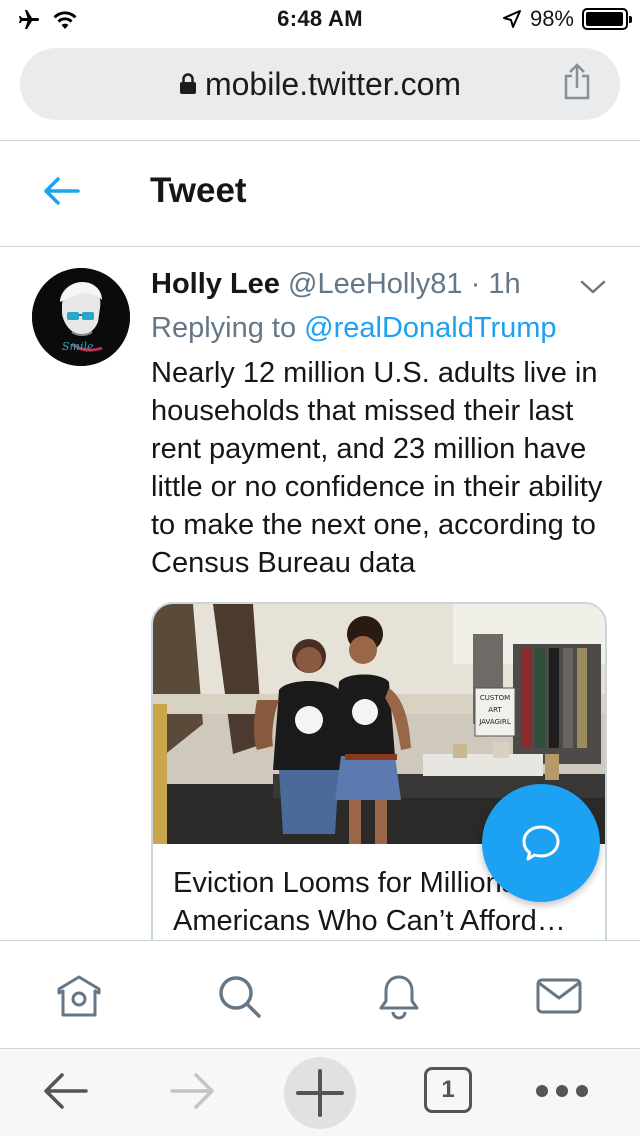 This screenshot has height=1136, width=640. I want to click on author-name: Holly Lee, so click(215, 284).